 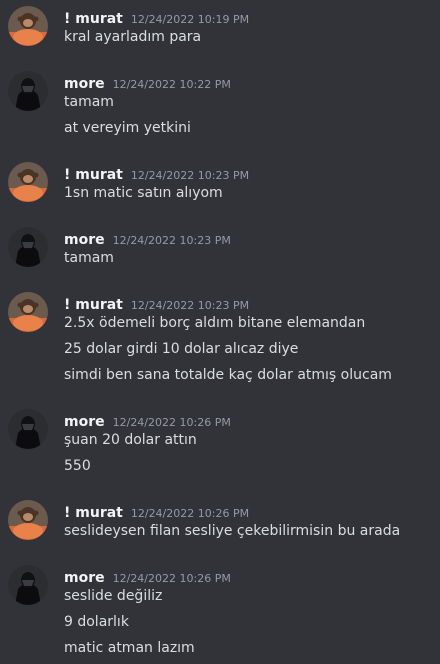 I want to click on message-line: 9 dolarlık, so click(x=96, y=622).